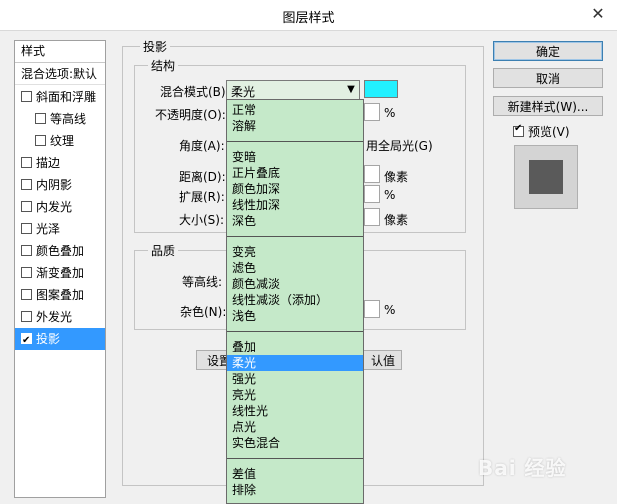 This screenshot has height=504, width=617. I want to click on sidebar-item-label: 纹理, so click(62, 141).